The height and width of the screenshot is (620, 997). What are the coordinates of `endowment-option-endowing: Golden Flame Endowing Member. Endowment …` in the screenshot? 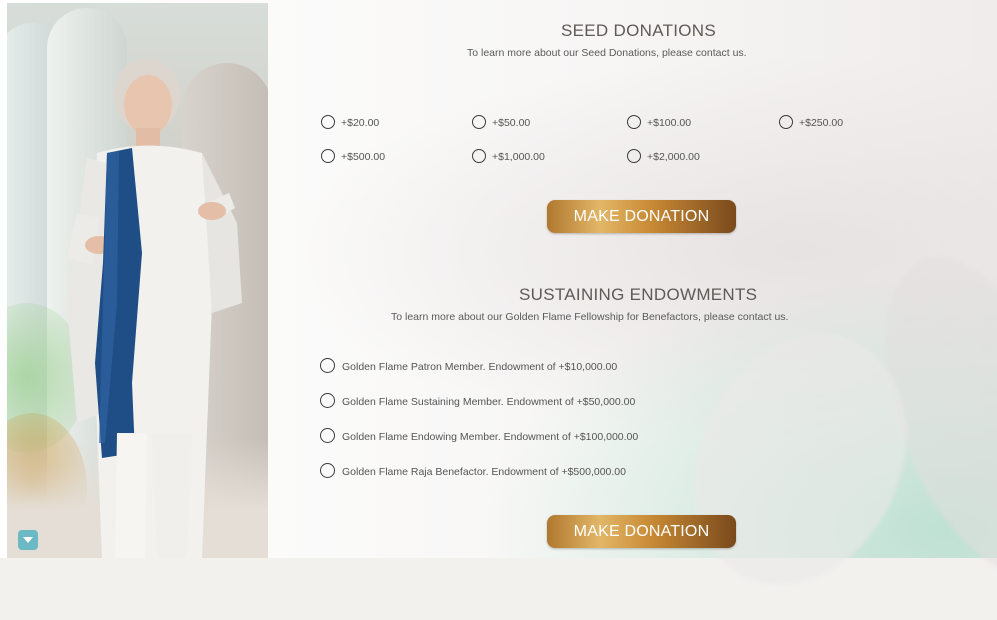 It's located at (479, 435).